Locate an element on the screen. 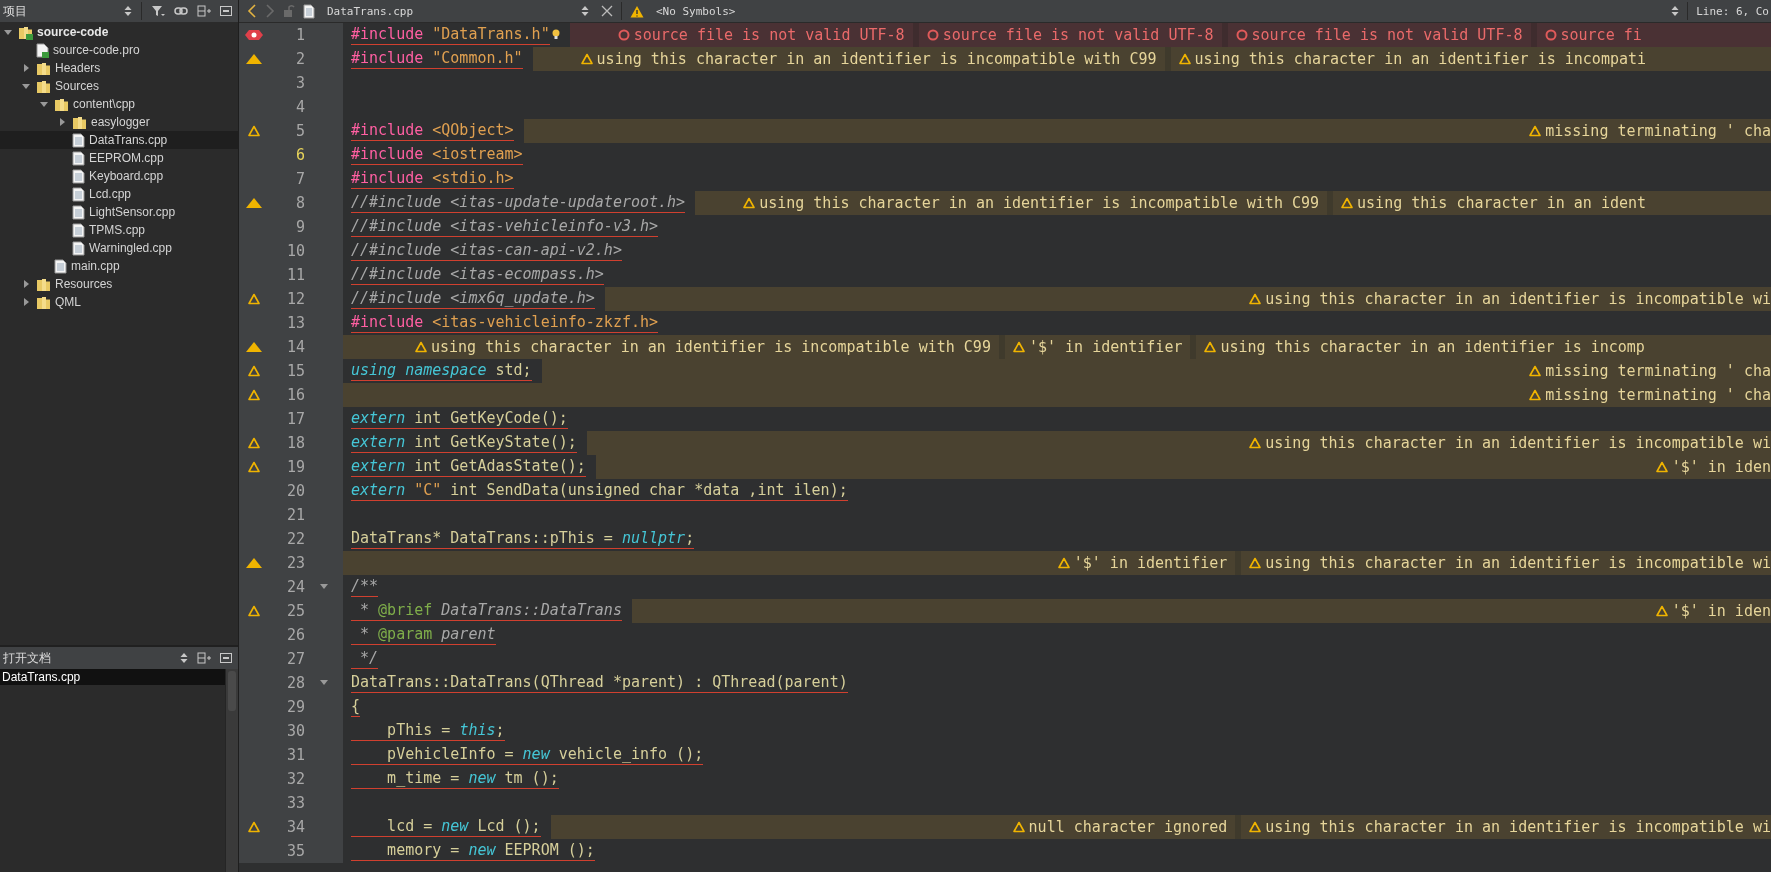 This screenshot has width=1771, height=872. warning-message: using this character in an identifier is incompatible wi is located at coordinates (1518, 563).